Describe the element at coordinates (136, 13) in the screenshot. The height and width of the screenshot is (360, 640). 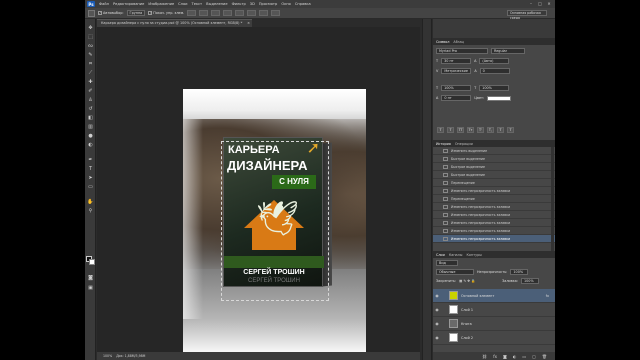
I see `auto-select-target: Группа` at that location.